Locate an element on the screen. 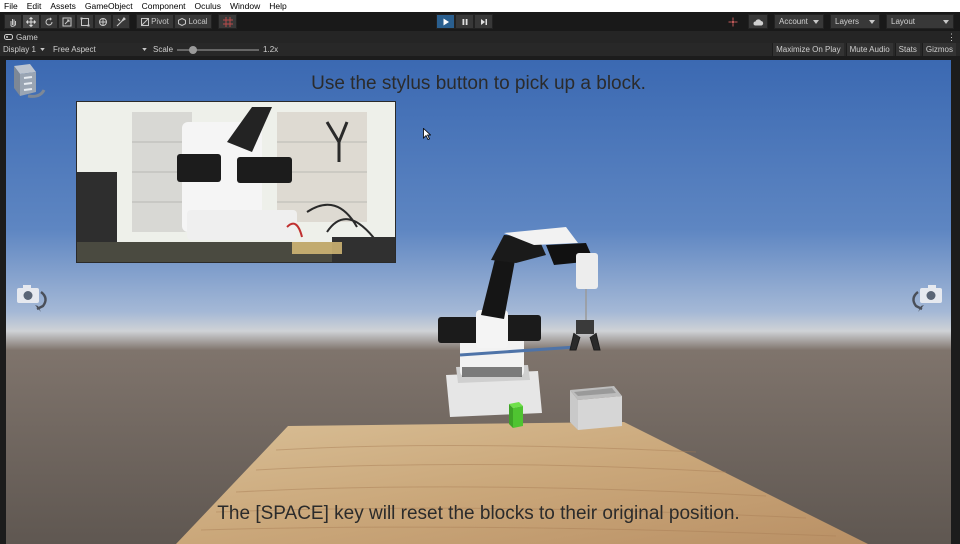 Image resolution: width=960 pixels, height=544 pixels. cloud-icon is located at coordinates (758, 21).